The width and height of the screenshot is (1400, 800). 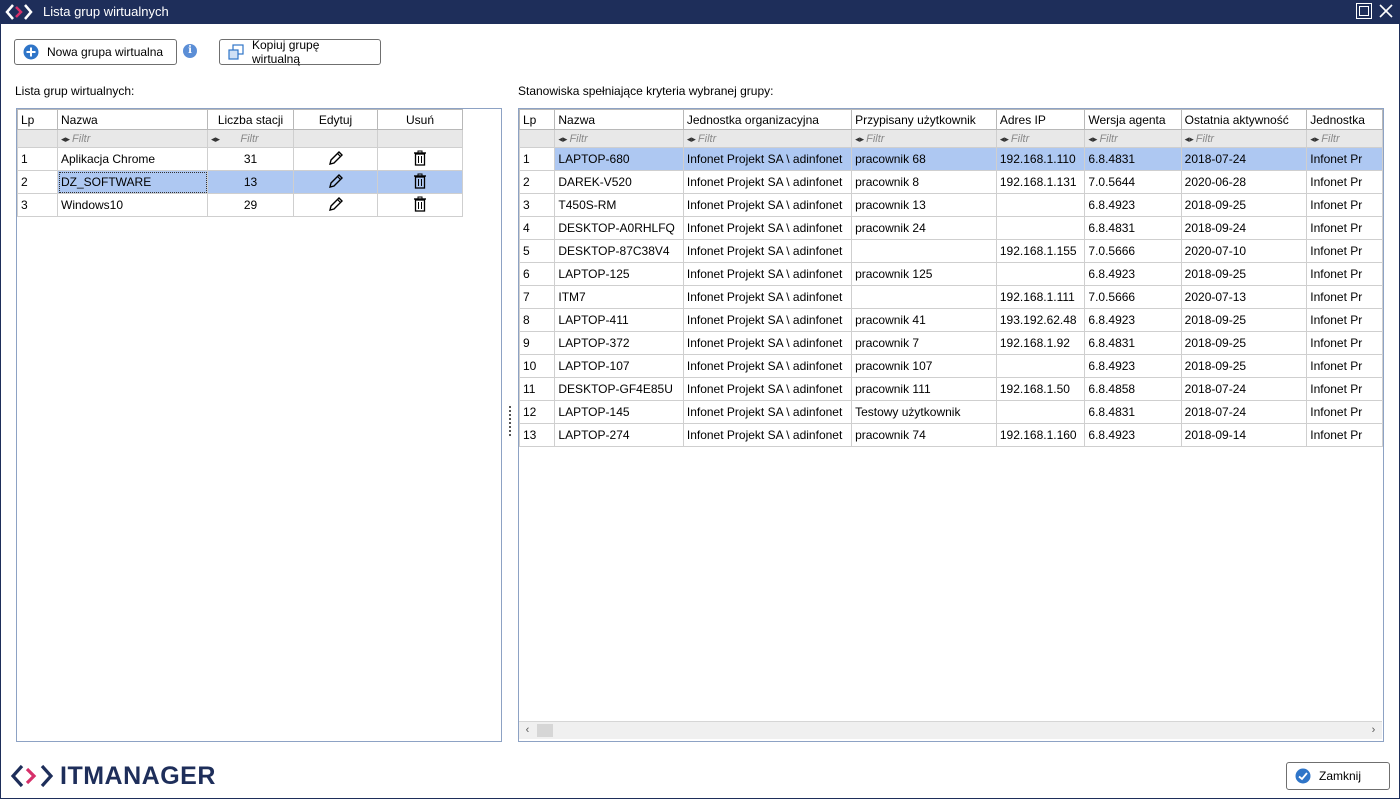 I want to click on copy-group-button: Kopiuj grupę wirtualną, so click(x=300, y=52).